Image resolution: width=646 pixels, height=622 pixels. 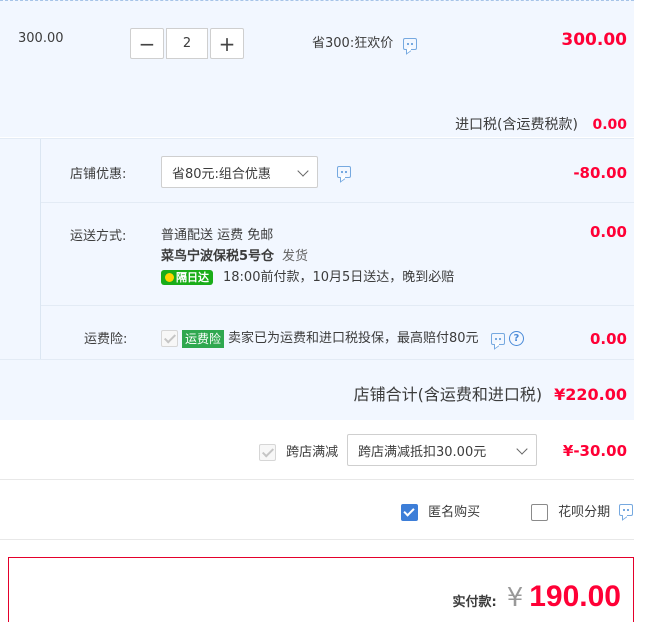 I want to click on shipping-insurance-label: 运费险:, so click(x=106, y=339).